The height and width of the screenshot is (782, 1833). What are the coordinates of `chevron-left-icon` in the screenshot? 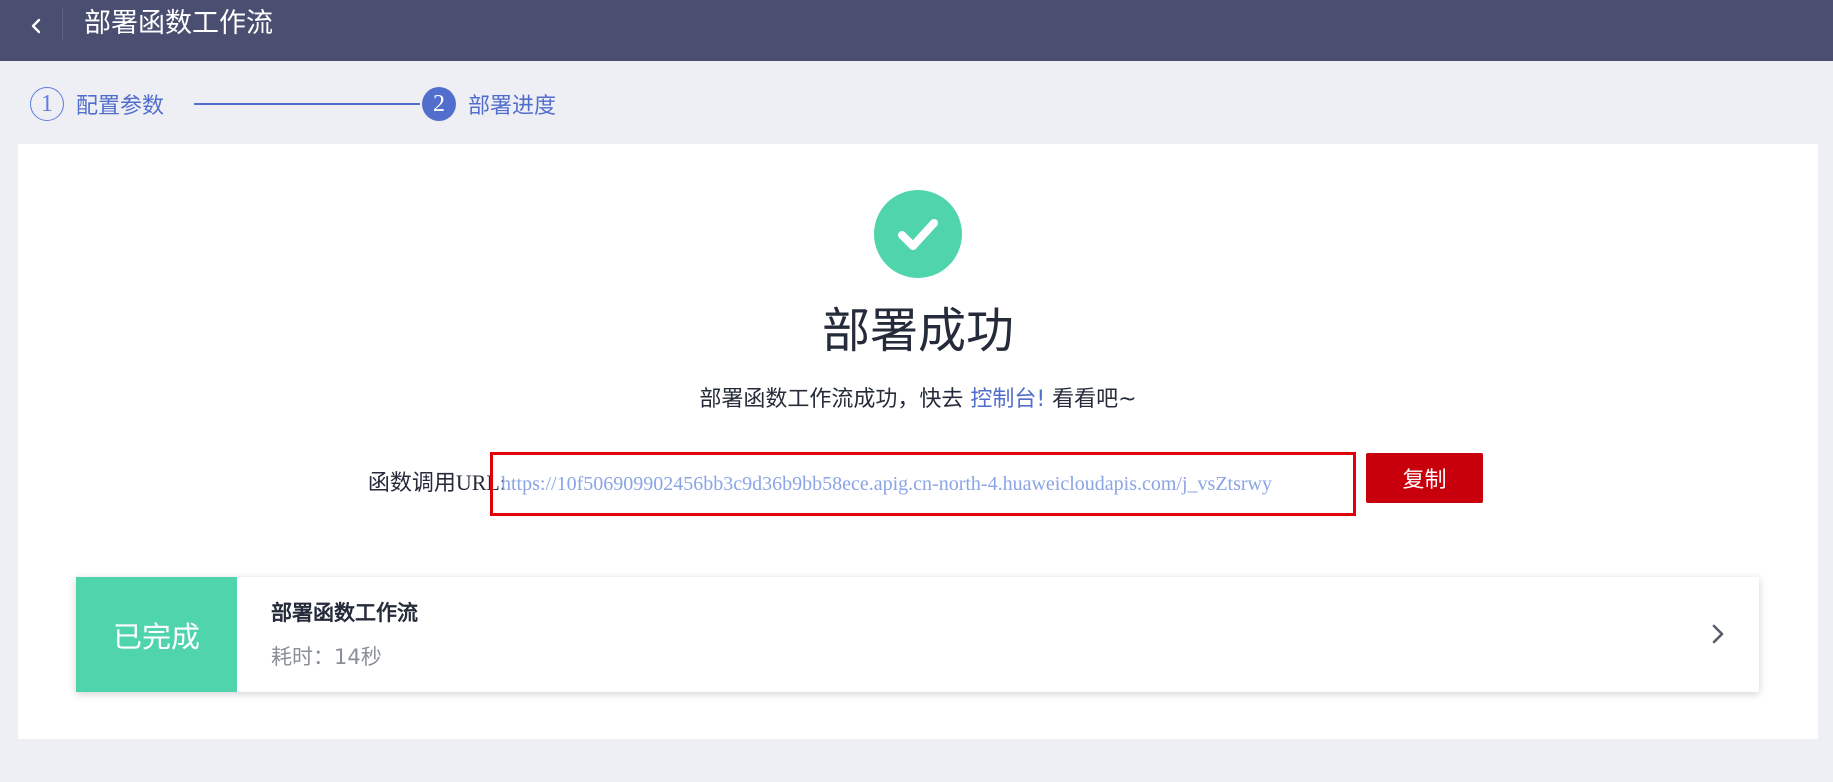 It's located at (36, 26).